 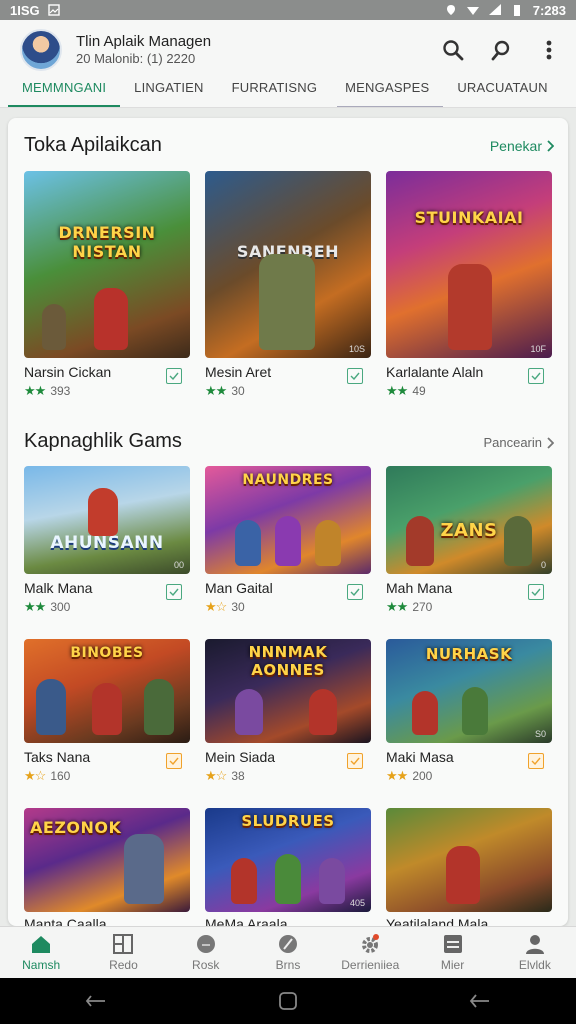 What do you see at coordinates (469, 691) in the screenshot?
I see `app-thumbnail: NURHASK S0` at bounding box center [469, 691].